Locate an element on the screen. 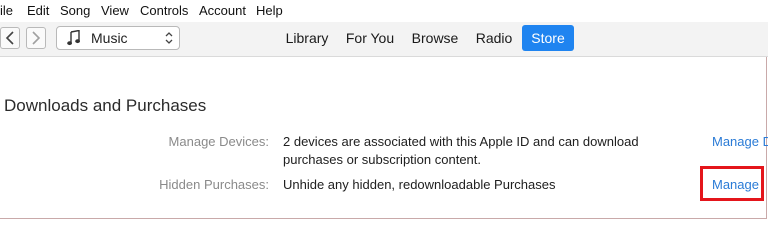 This screenshot has height=240, width=768. menu-help: Help is located at coordinates (269, 10).